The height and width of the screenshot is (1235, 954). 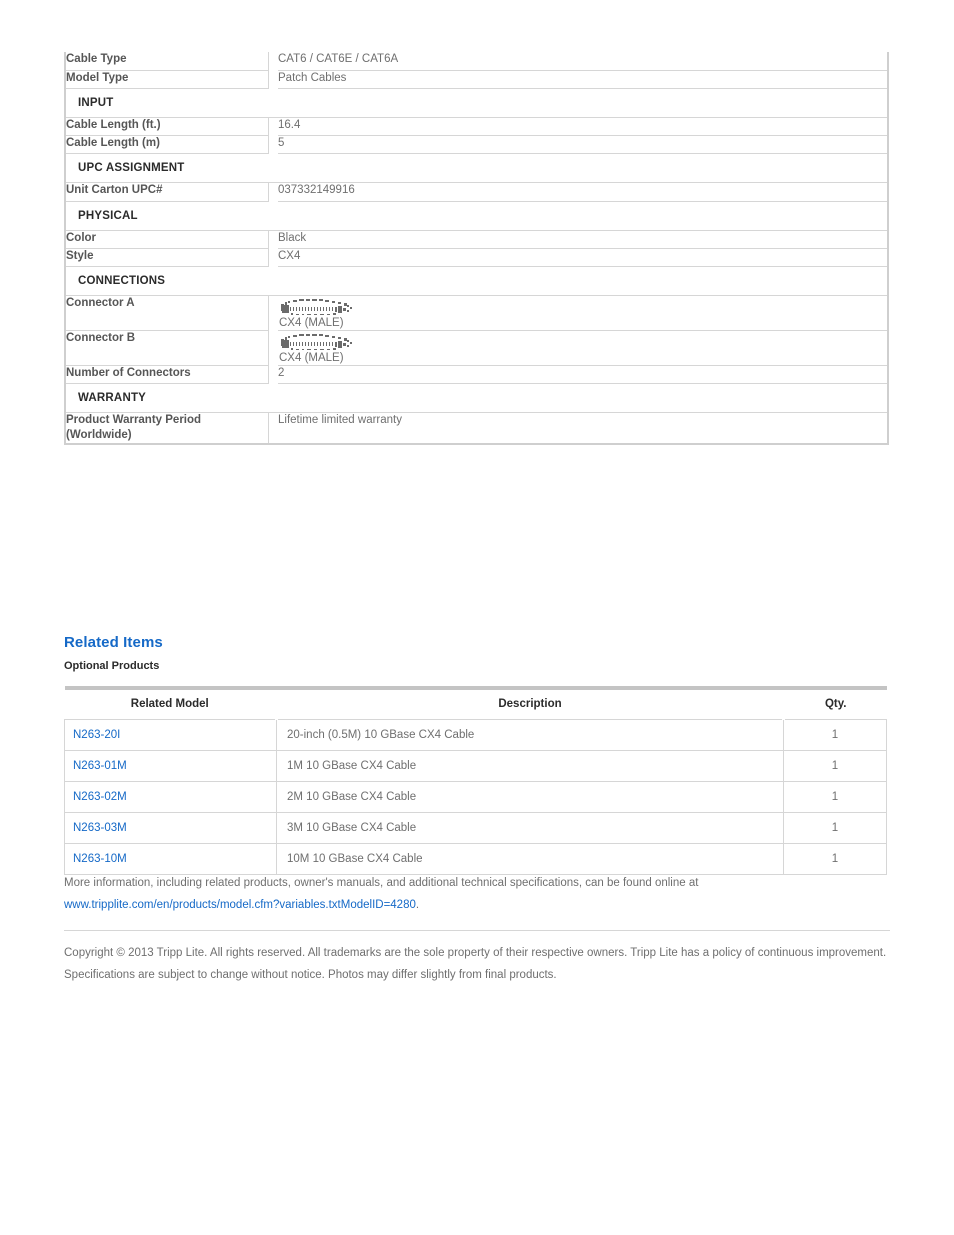 I want to click on related-model-link: N263-03M, so click(x=100, y=828).